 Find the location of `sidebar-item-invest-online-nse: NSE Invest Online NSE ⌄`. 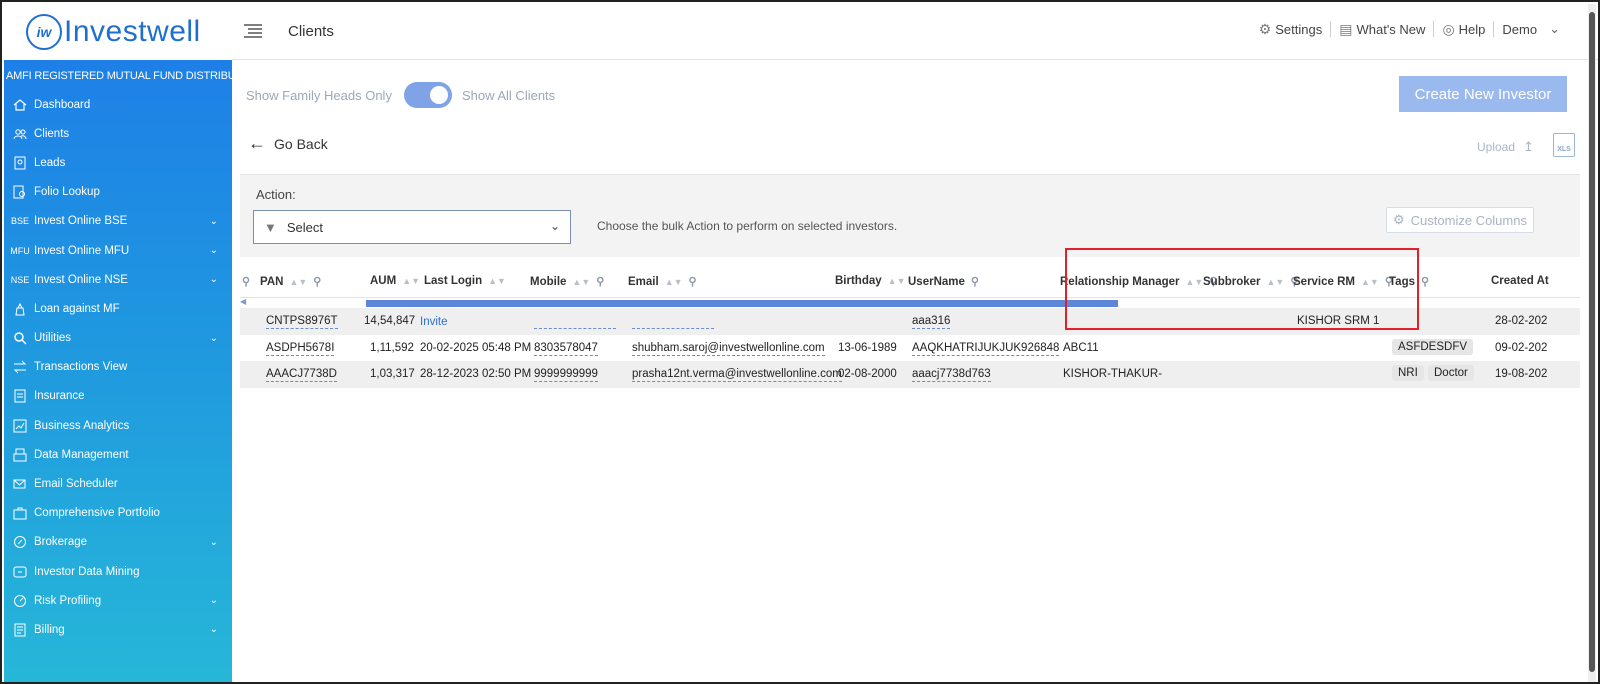

sidebar-item-invest-online-nse: NSE Invest Online NSE ⌄ is located at coordinates (118, 279).